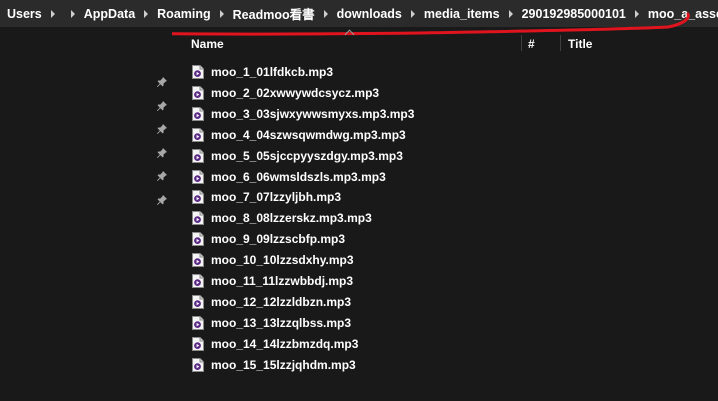 Image resolution: width=718 pixels, height=401 pixels. What do you see at coordinates (283, 364) in the screenshot?
I see `file-name: moo_15_15lzzjqhdm.mp3` at bounding box center [283, 364].